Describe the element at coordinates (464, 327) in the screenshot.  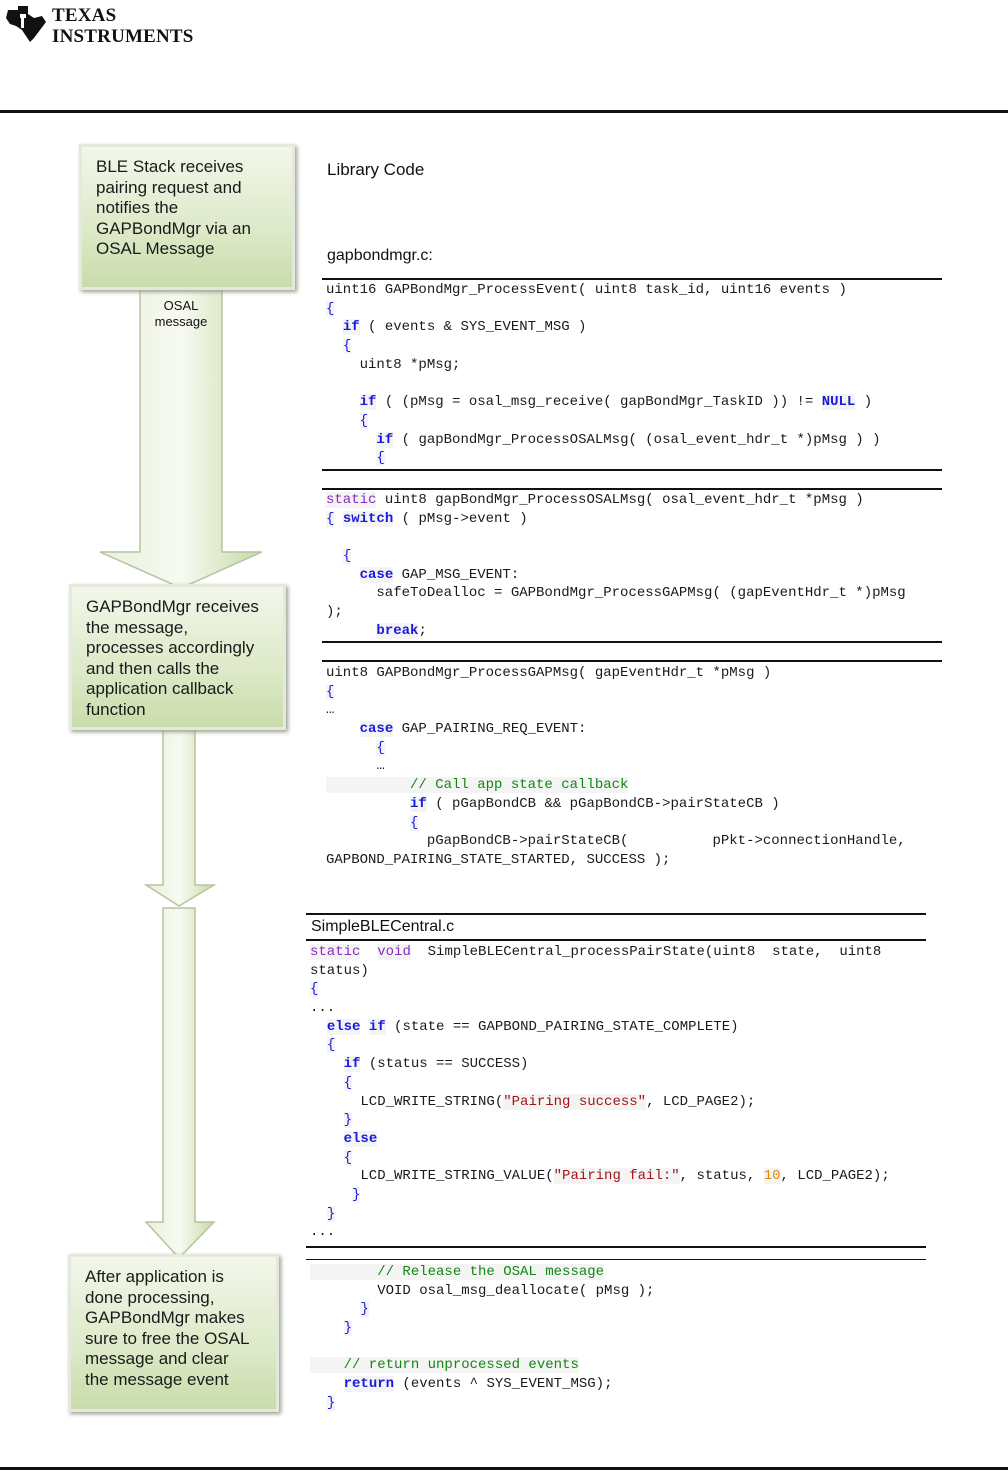
I see `code-line: if ( events & SYS_EVENT_MSG )` at that location.